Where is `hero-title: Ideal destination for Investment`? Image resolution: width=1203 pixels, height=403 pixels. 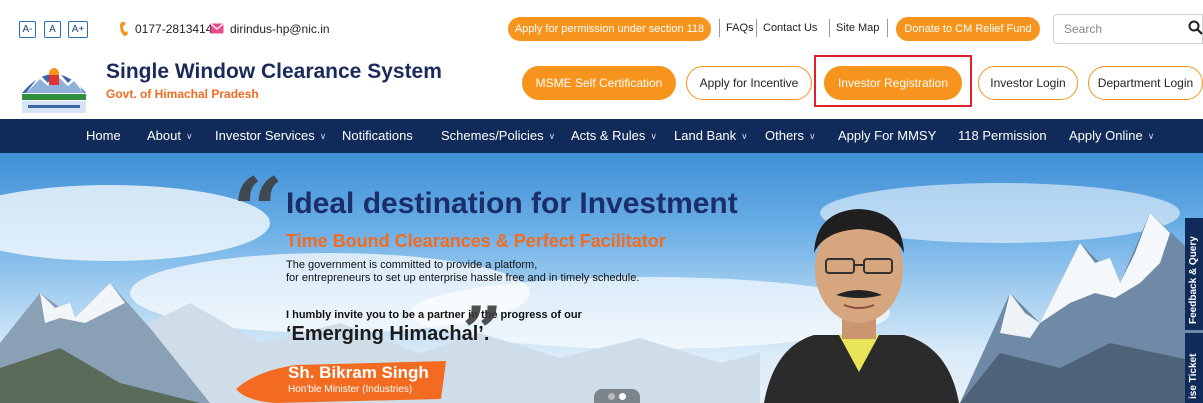
hero-title: Ideal destination for Investment is located at coordinates (512, 203).